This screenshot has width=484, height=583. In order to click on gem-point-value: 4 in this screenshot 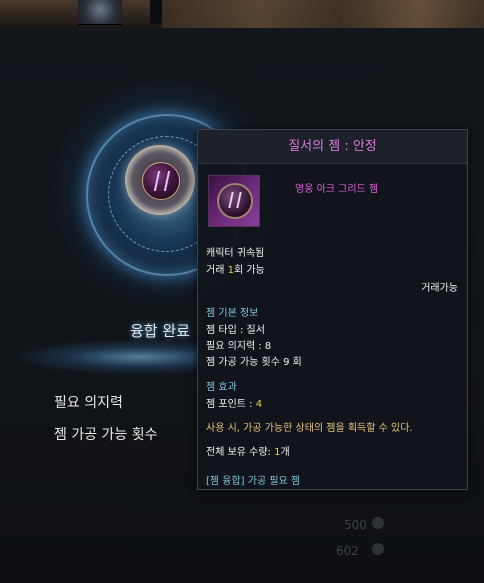, I will do `click(259, 404)`.